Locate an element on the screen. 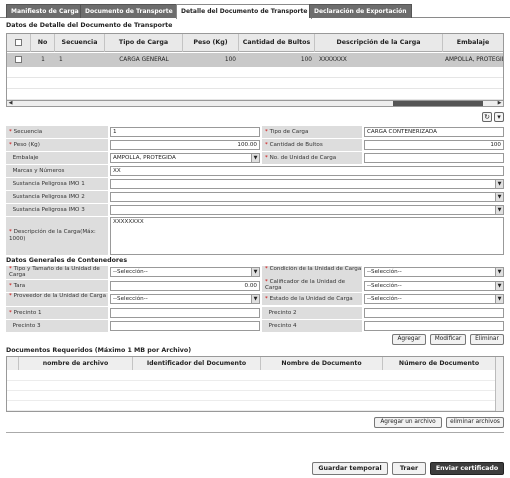 Image resolution: width=510 pixels, height=478 pixels. eliminar-archivos-button: eliminar archivos is located at coordinates (475, 422).